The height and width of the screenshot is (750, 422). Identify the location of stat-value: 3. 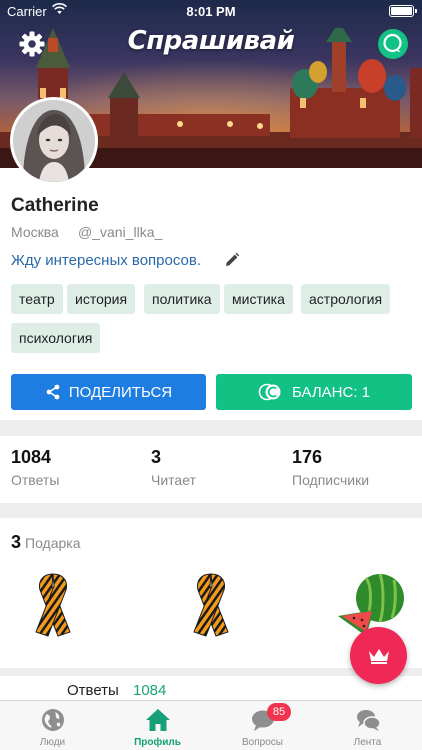
(156, 457).